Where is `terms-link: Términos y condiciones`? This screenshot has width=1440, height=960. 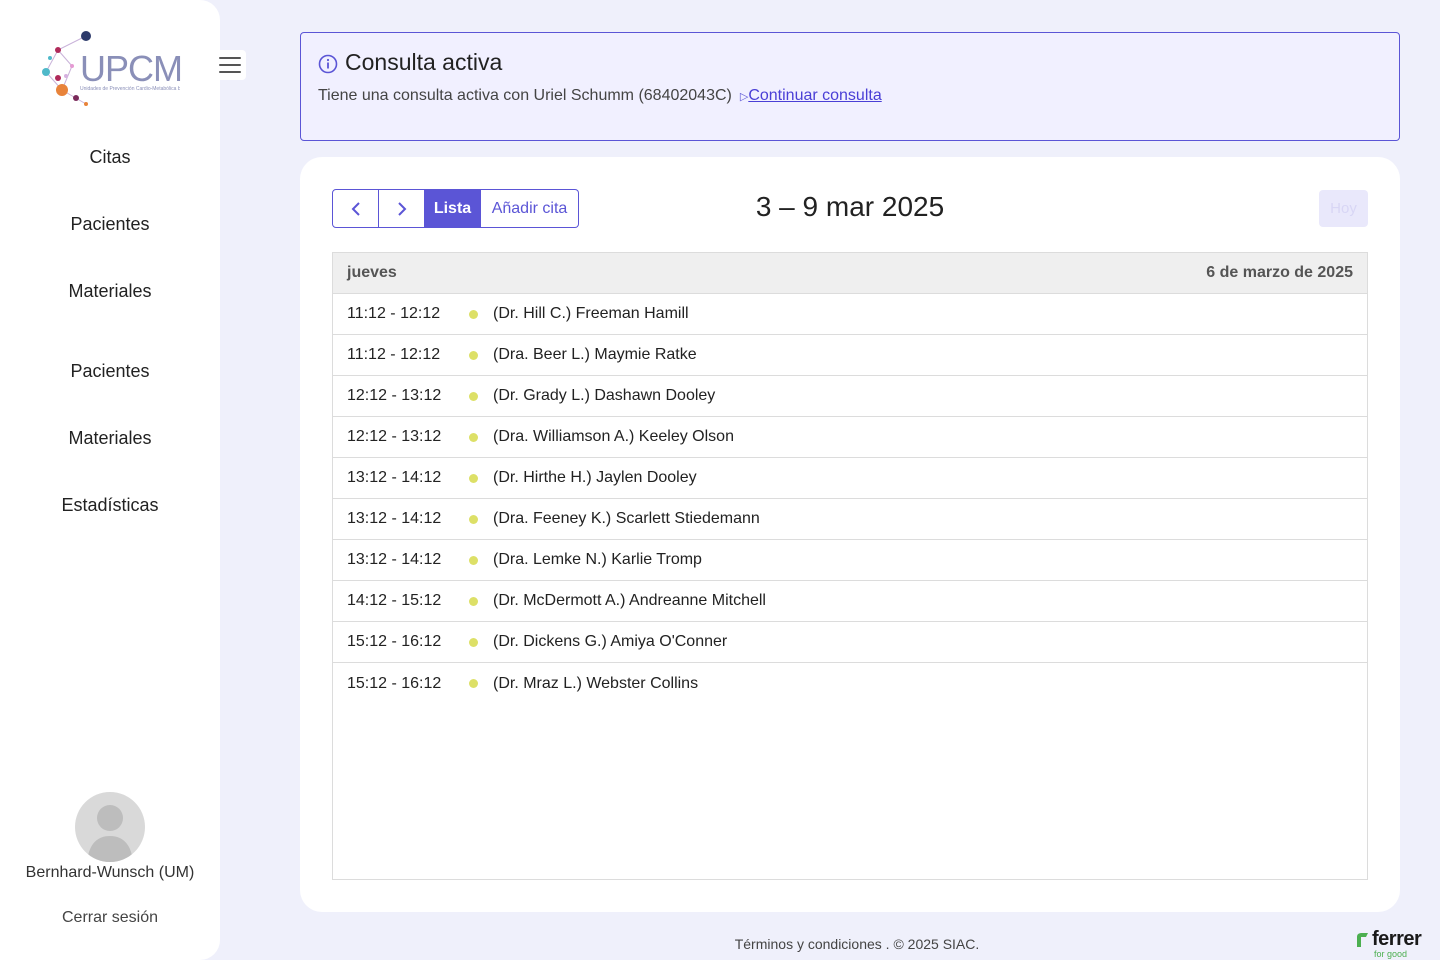 terms-link: Términos y condiciones is located at coordinates (808, 944).